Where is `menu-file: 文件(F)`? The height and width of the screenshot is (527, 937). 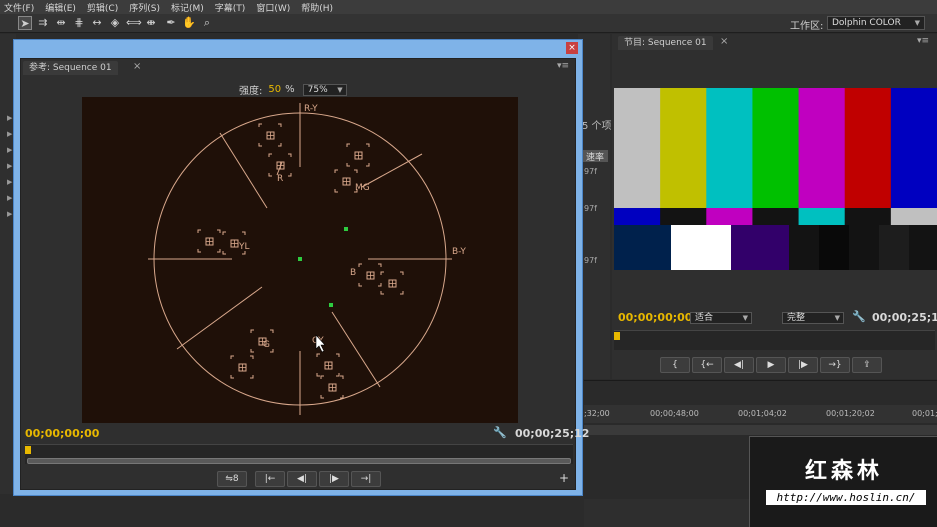
menu-file: 文件(F) is located at coordinates (19, 7).